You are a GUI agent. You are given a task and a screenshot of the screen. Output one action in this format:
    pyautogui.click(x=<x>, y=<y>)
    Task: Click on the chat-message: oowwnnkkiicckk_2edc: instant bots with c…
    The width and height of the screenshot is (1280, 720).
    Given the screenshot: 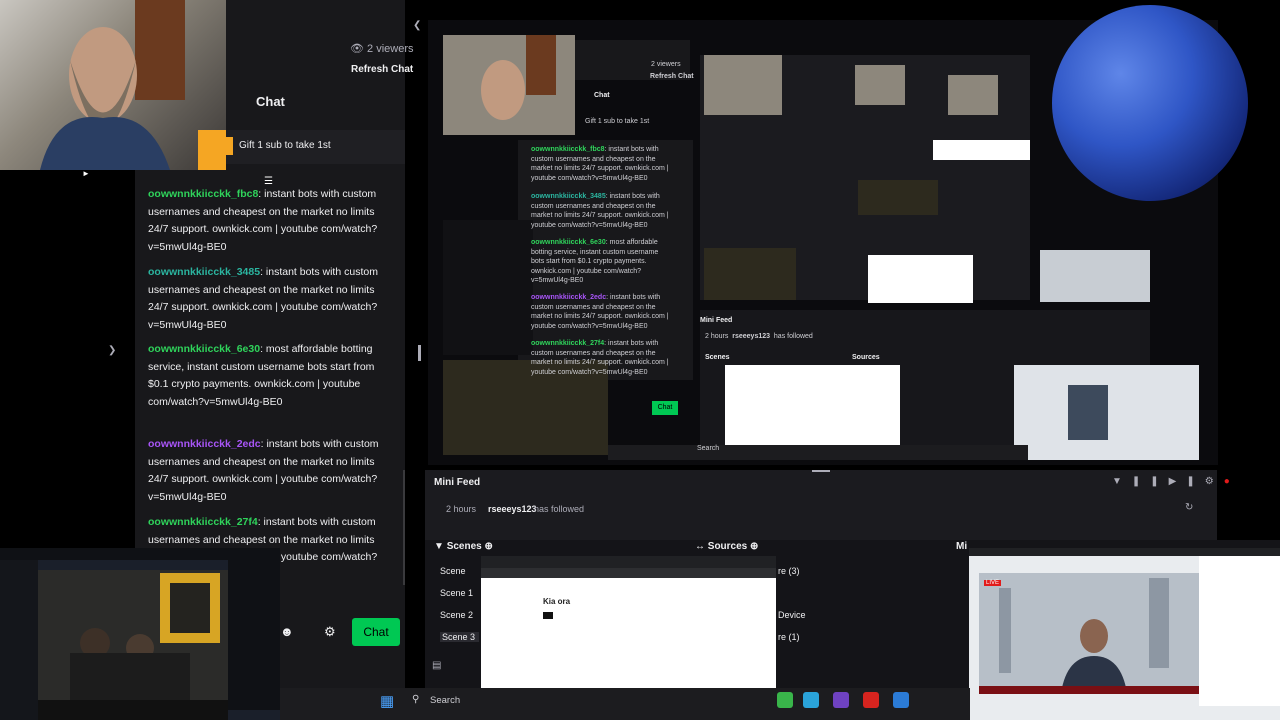 What is the action you would take?
    pyautogui.click(x=268, y=471)
    